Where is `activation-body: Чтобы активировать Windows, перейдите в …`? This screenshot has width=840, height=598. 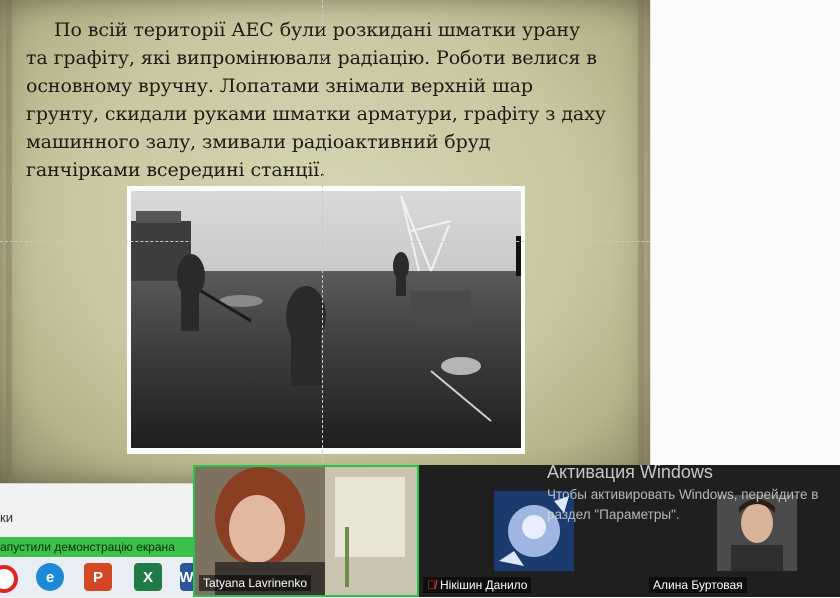 activation-body: Чтобы активировать Windows, перейдите в … is located at coordinates (683, 504).